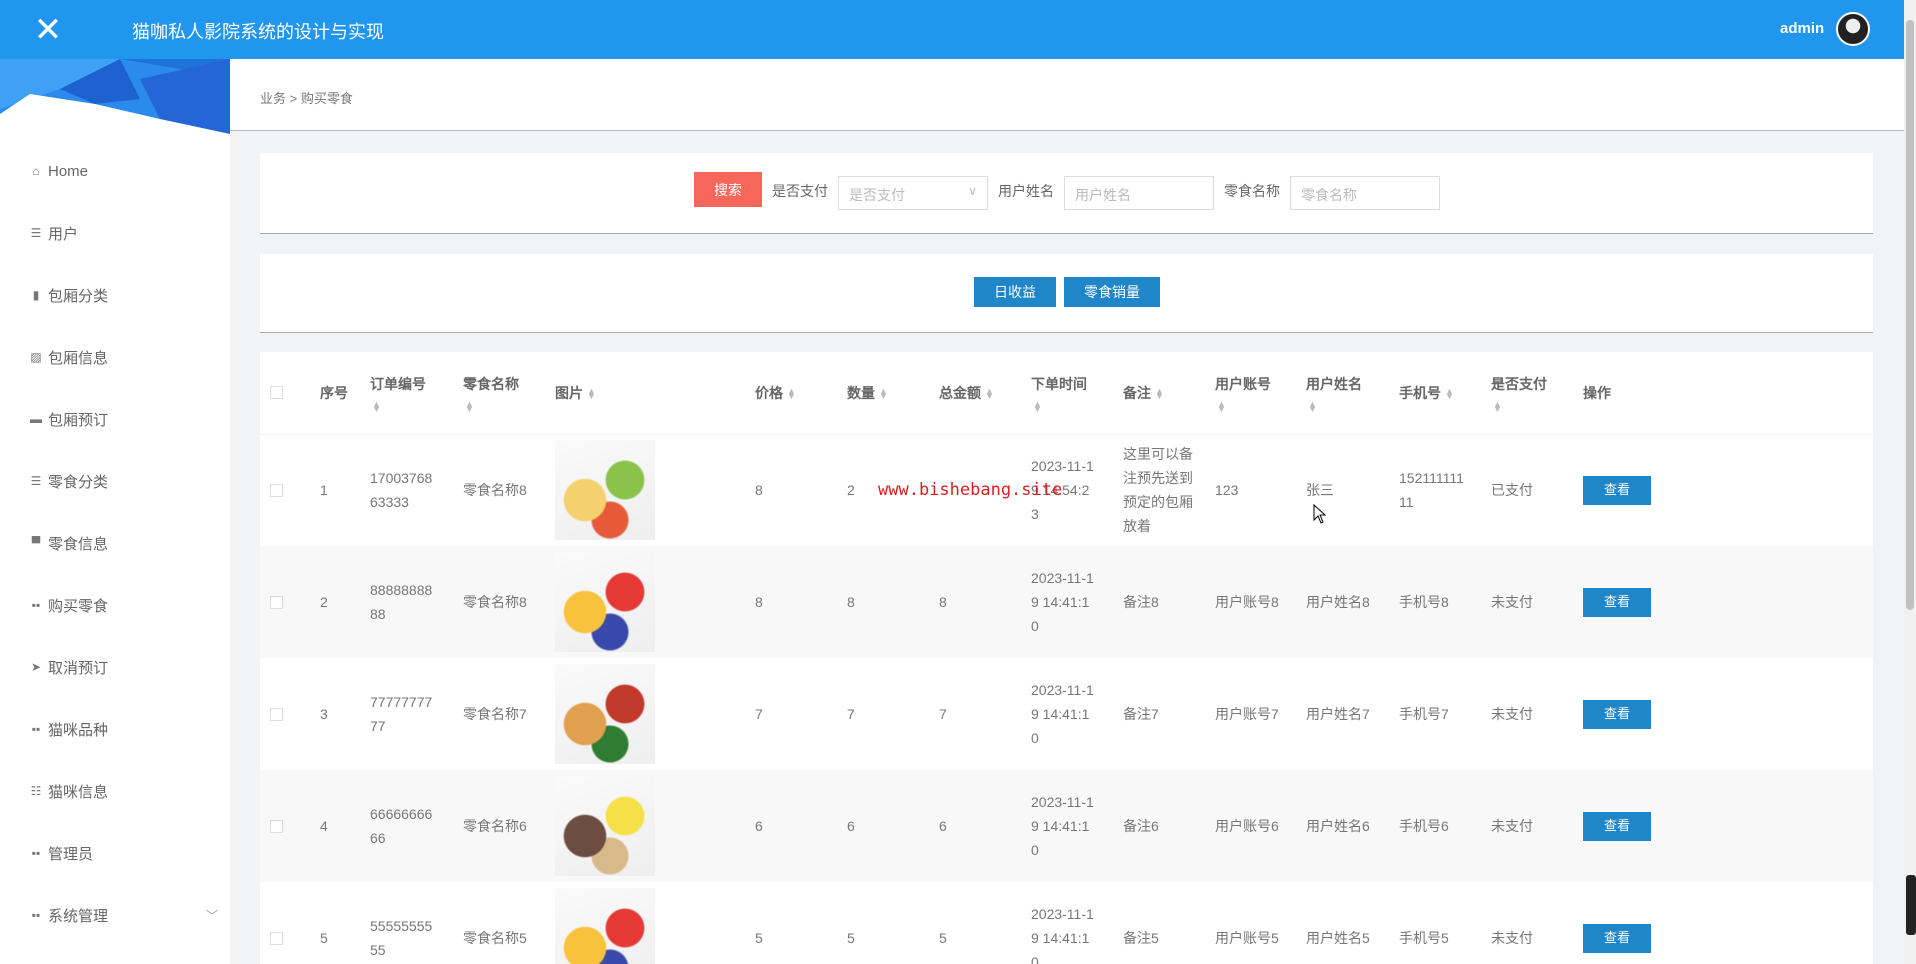 Image resolution: width=1916 pixels, height=964 pixels. What do you see at coordinates (1247, 938) in the screenshot?
I see `user-account: 用户账号5` at bounding box center [1247, 938].